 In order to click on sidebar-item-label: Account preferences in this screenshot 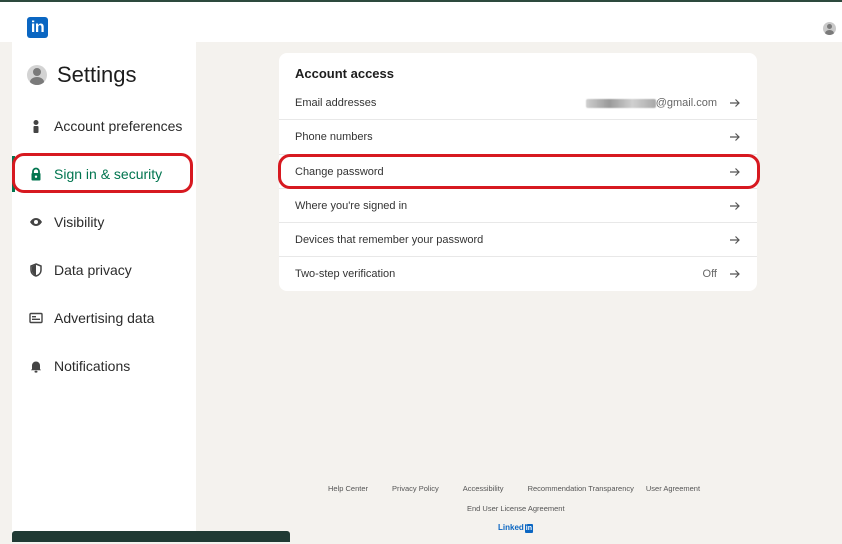, I will do `click(118, 126)`.